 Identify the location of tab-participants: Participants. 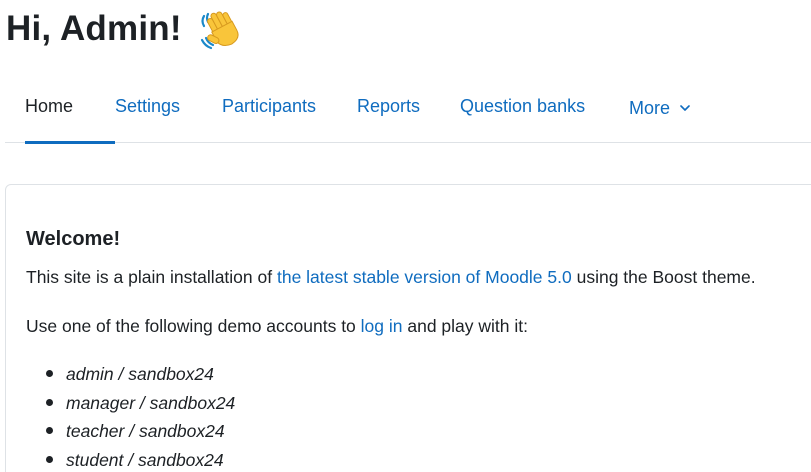
(269, 106).